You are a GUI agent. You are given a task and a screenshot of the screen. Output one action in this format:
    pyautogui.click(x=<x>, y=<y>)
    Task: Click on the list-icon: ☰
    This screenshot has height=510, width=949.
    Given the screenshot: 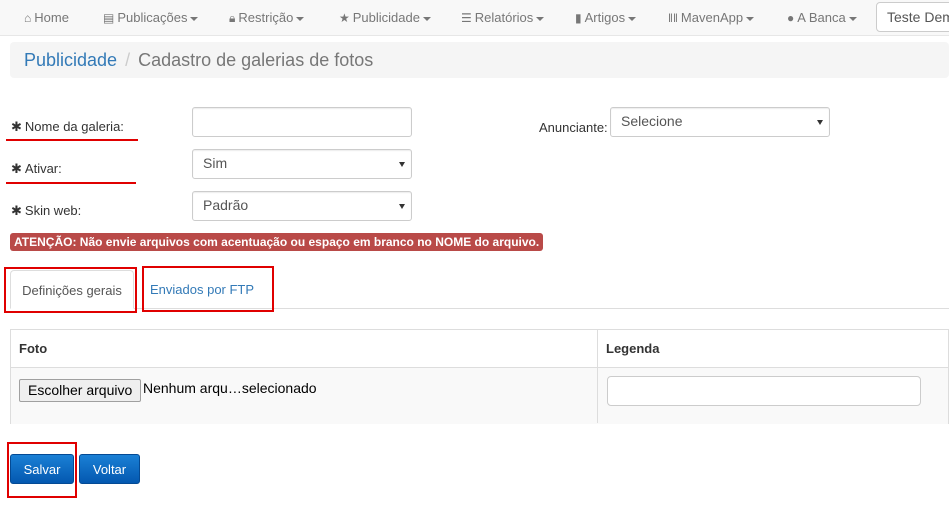 What is the action you would take?
    pyautogui.click(x=466, y=18)
    